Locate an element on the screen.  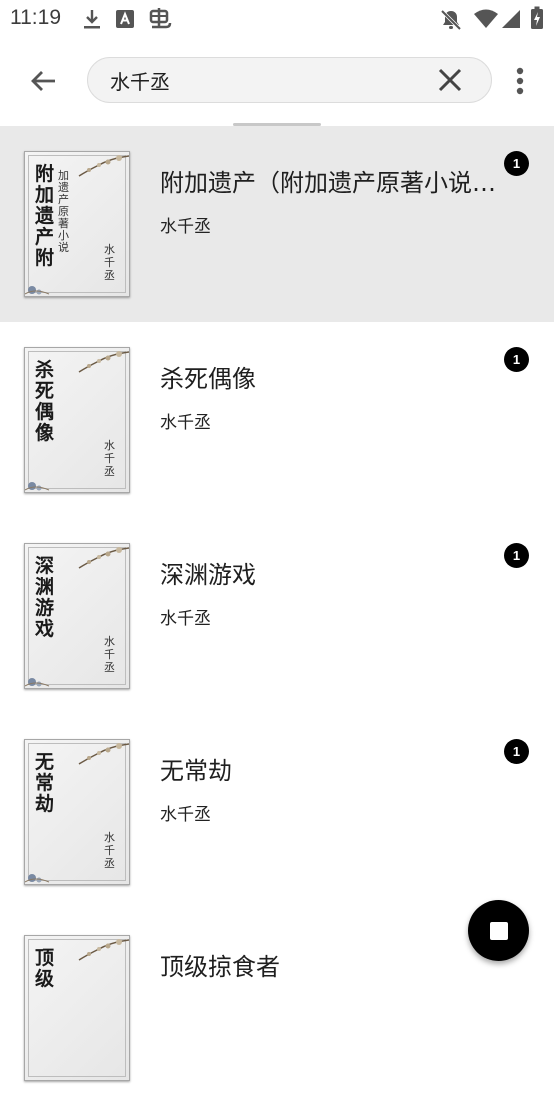
stop-fab-button is located at coordinates (498, 930).